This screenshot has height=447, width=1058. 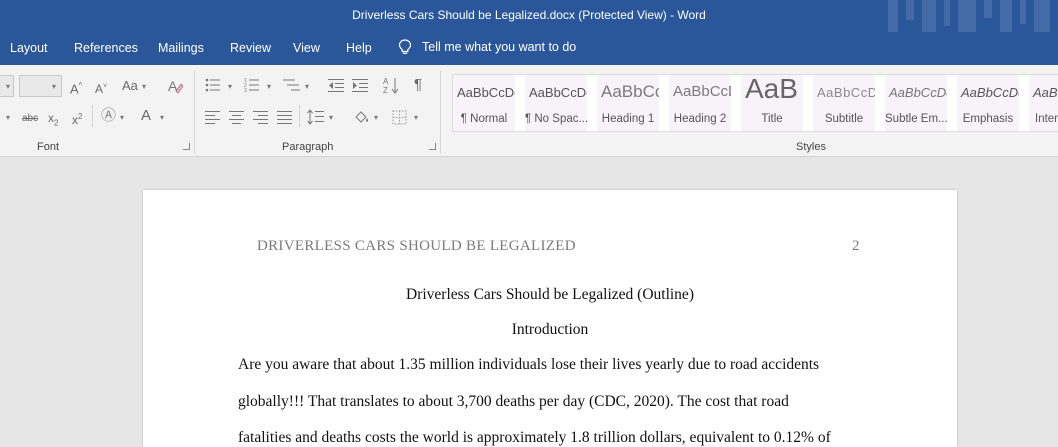 What do you see at coordinates (308, 147) in the screenshot?
I see `paragraph-group-label: Paragraph` at bounding box center [308, 147].